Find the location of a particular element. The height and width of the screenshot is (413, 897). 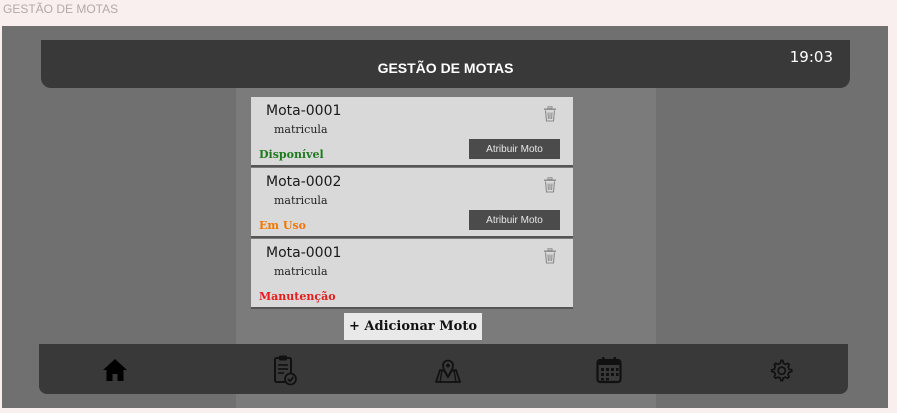

nav-home is located at coordinates (115, 370).